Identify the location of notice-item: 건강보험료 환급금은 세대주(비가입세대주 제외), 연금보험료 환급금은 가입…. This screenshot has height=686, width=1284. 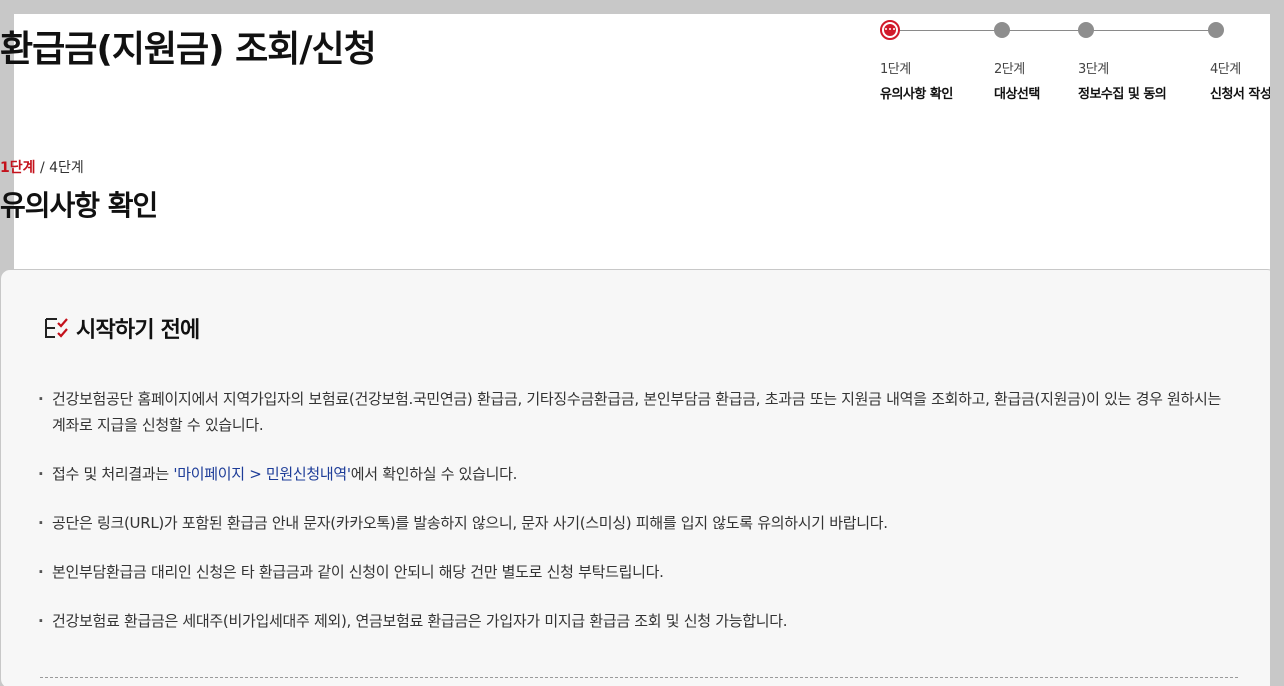
(638, 621).